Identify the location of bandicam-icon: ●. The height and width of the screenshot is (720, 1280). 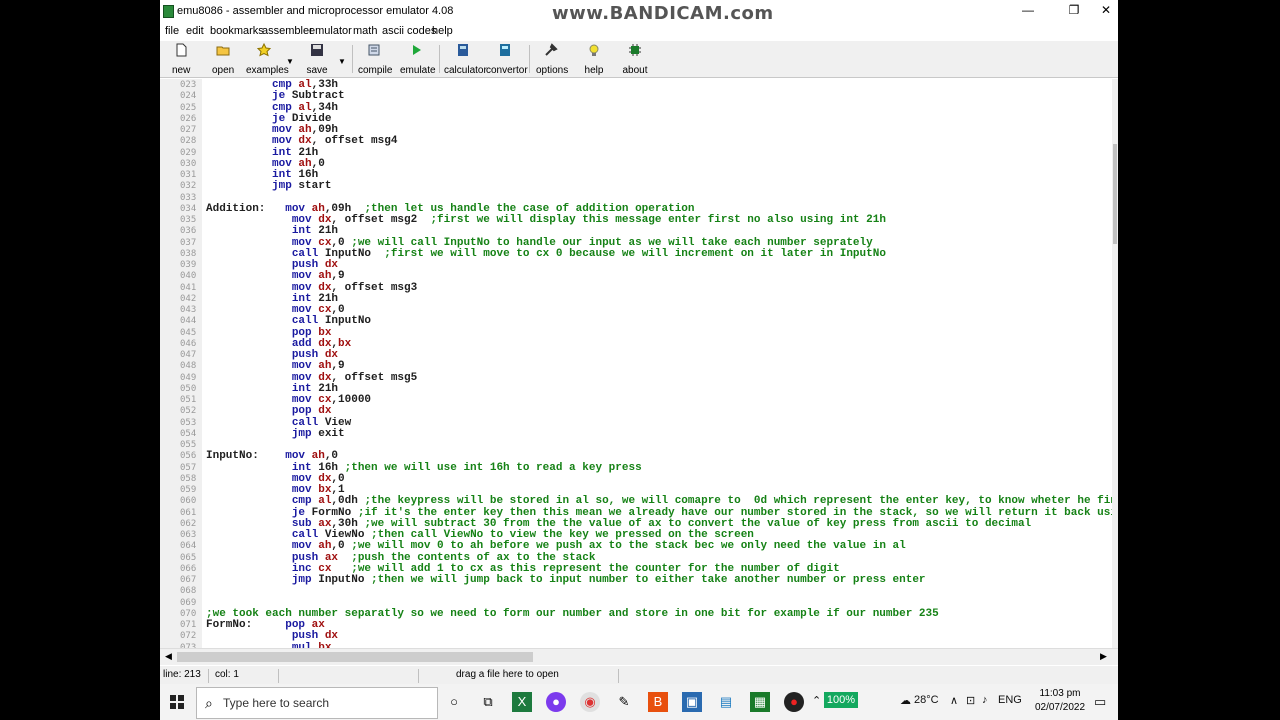
(794, 702).